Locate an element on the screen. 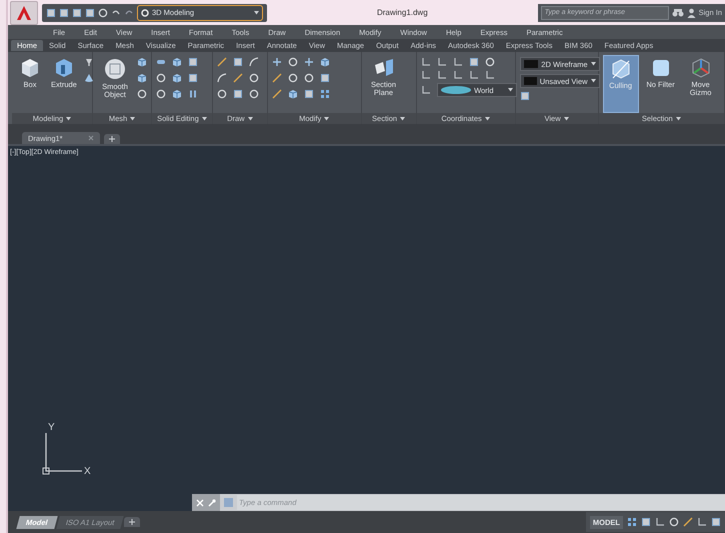  bars-icon is located at coordinates (193, 94).